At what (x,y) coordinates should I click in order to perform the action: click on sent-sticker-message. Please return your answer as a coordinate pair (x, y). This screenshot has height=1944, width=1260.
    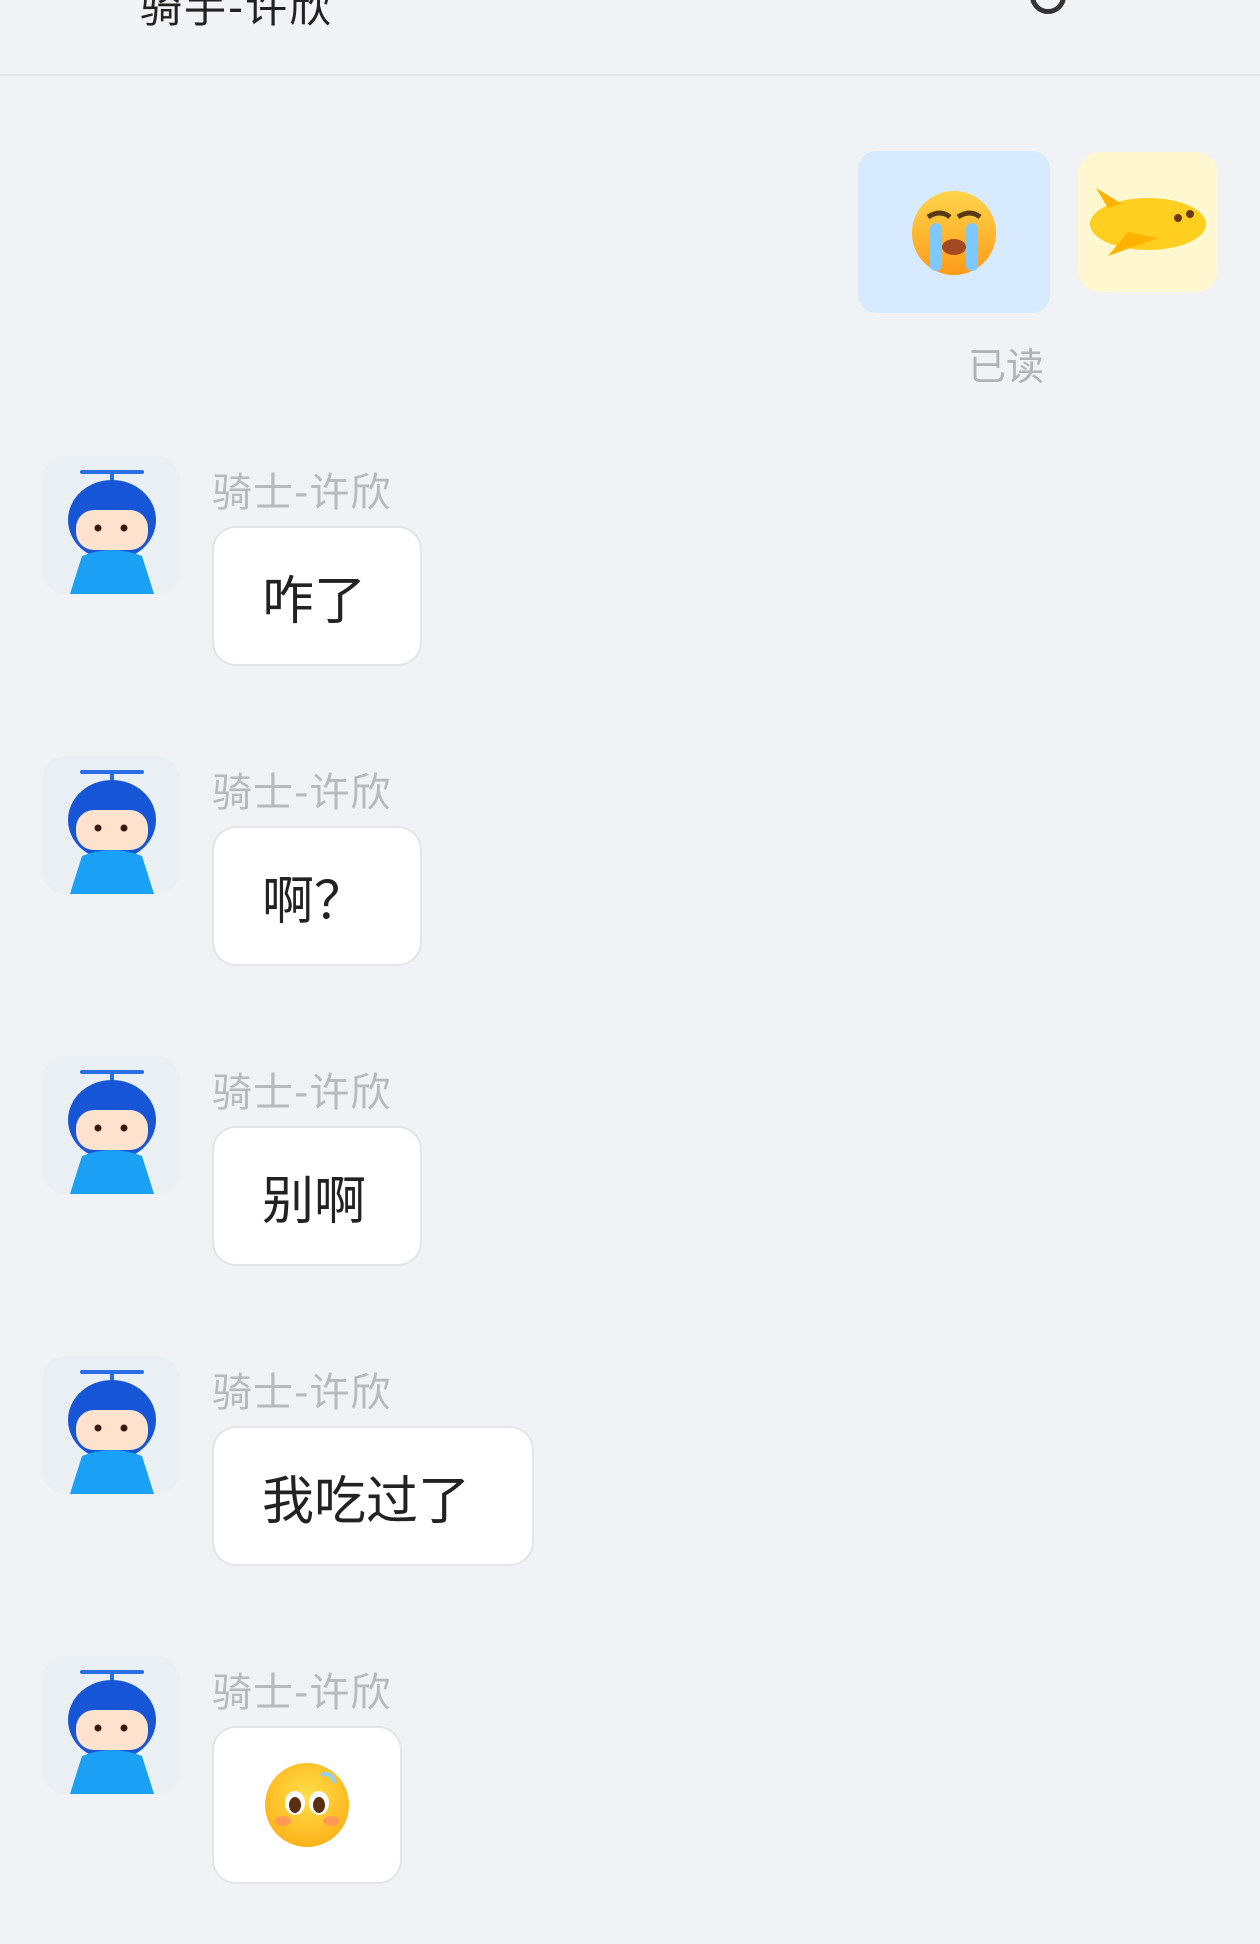
    Looking at the image, I should click on (954, 232).